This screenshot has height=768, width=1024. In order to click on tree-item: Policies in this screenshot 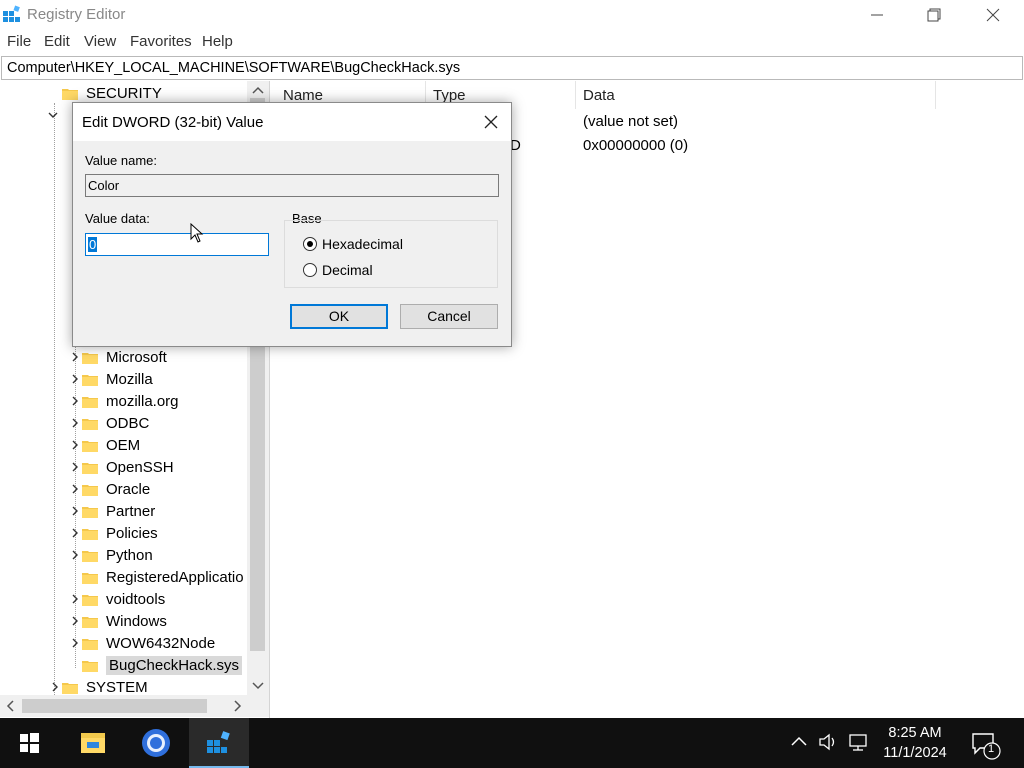, I will do `click(113, 533)`.